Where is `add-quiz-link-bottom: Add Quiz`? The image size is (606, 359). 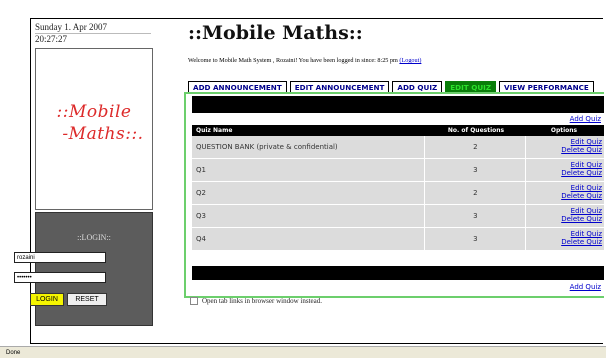
add-quiz-link-bottom: Add Quiz is located at coordinates (585, 287).